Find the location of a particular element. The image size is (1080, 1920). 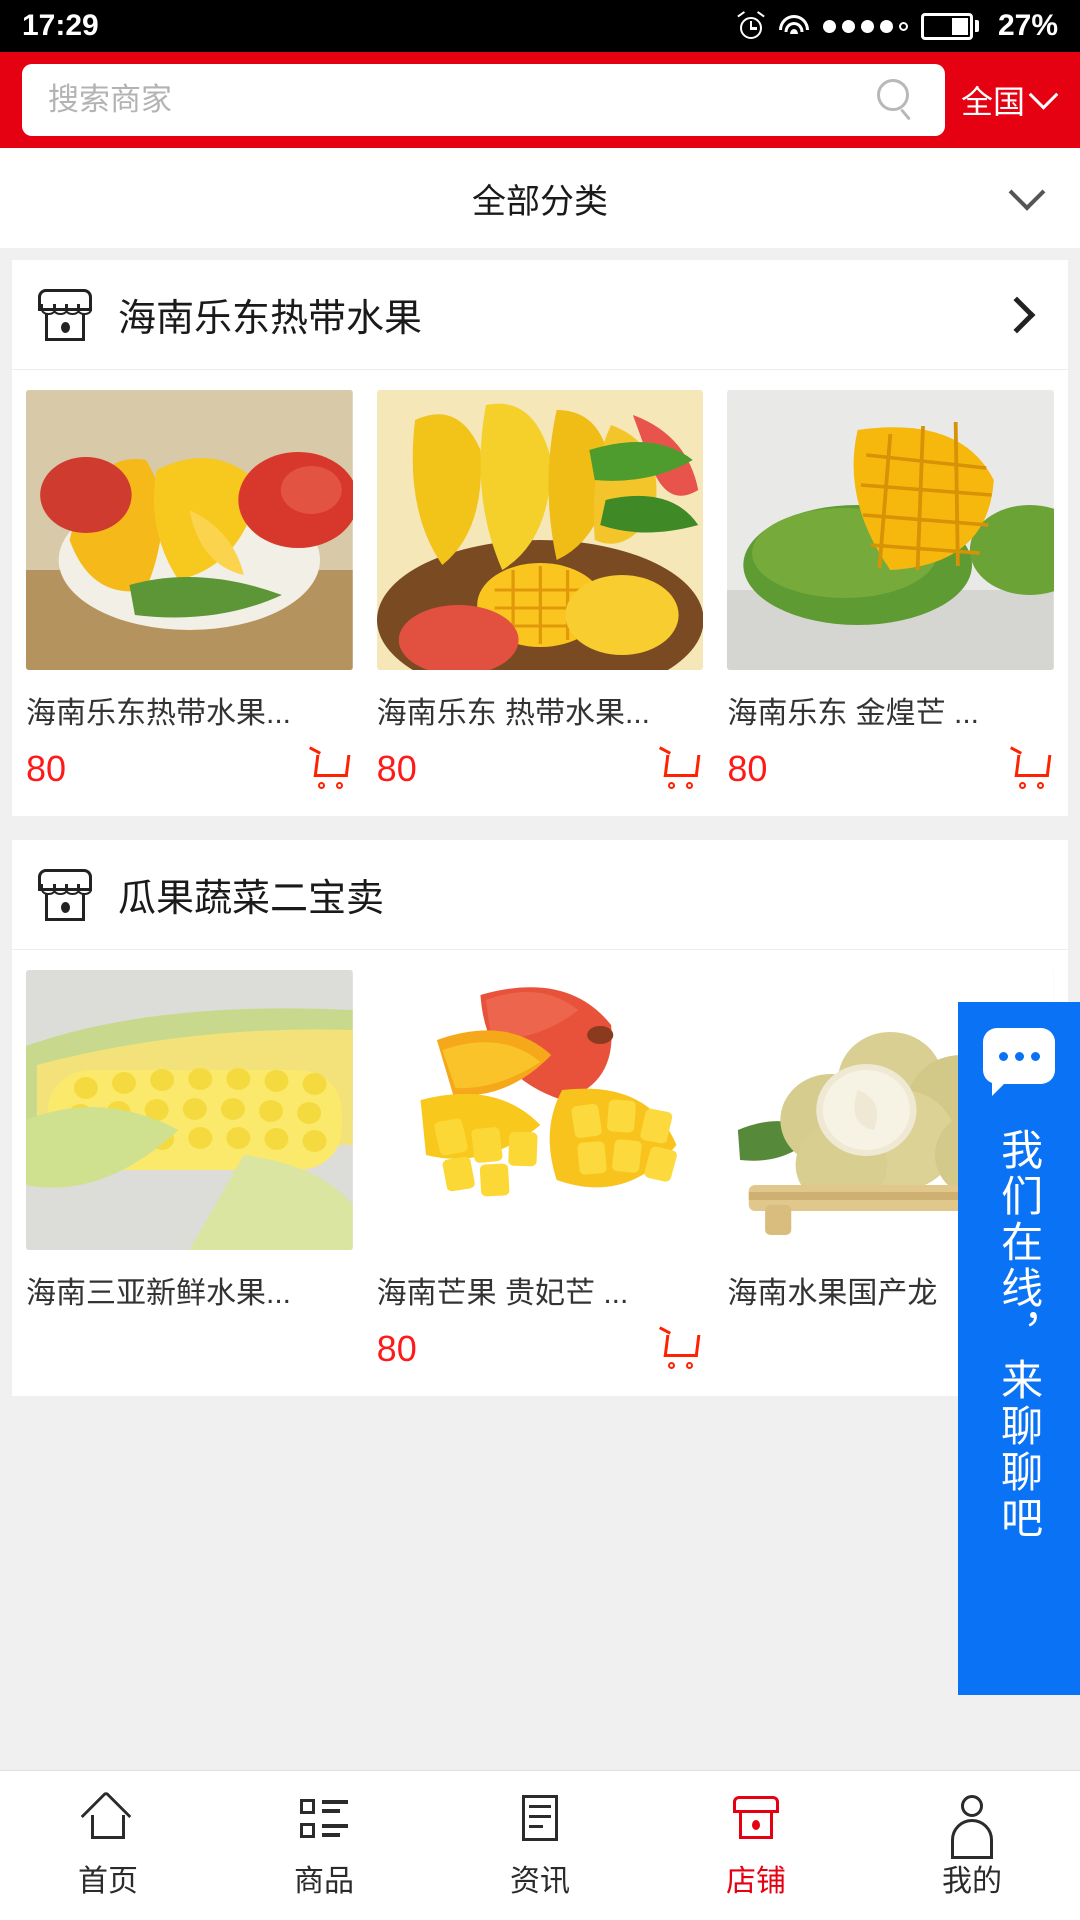

store-header: 海南乐东热带水果 is located at coordinates (540, 315).